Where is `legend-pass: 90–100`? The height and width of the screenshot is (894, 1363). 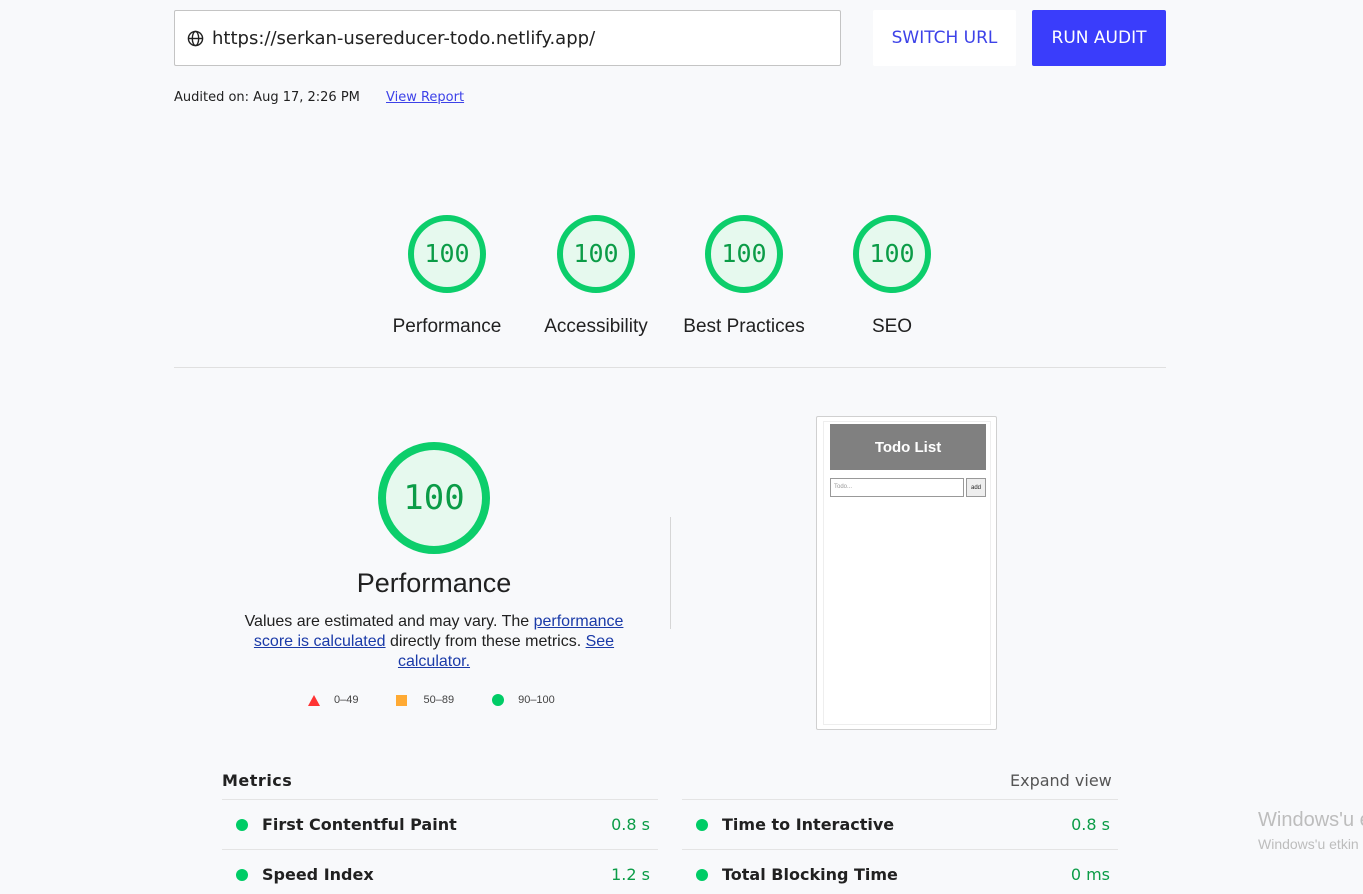
legend-pass: 90–100 is located at coordinates (523, 700).